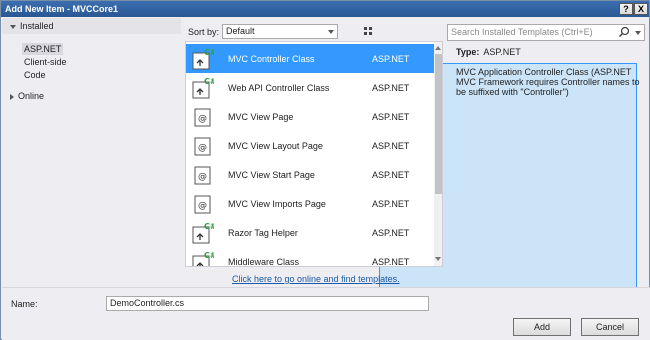  I want to click on add-button: Add, so click(542, 327).